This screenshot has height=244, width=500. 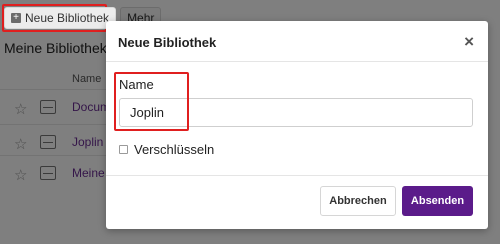 What do you see at coordinates (469, 42) in the screenshot?
I see `close-icon: ×` at bounding box center [469, 42].